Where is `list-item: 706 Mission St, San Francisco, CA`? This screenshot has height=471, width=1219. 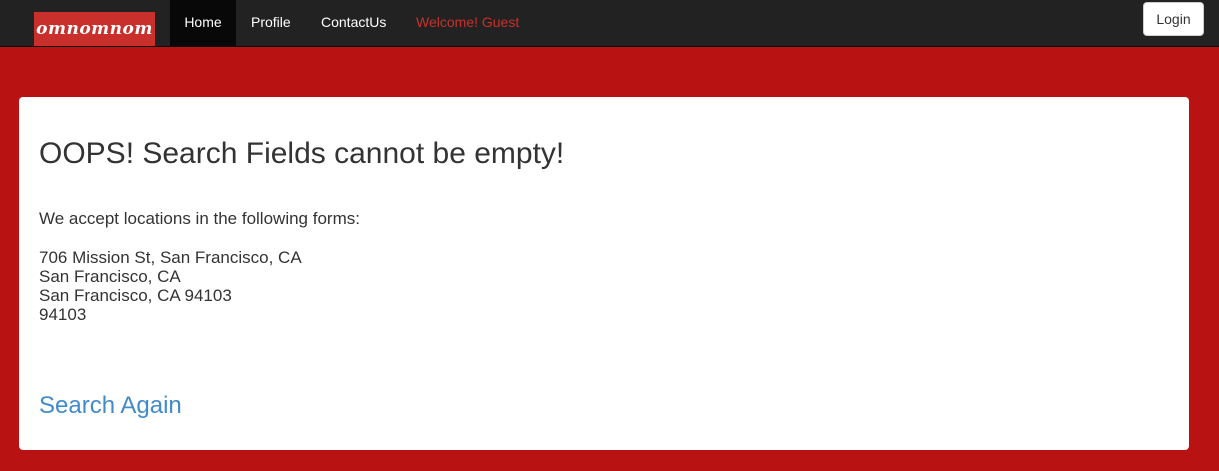 list-item: 706 Mission St, San Francisco, CA is located at coordinates (170, 257).